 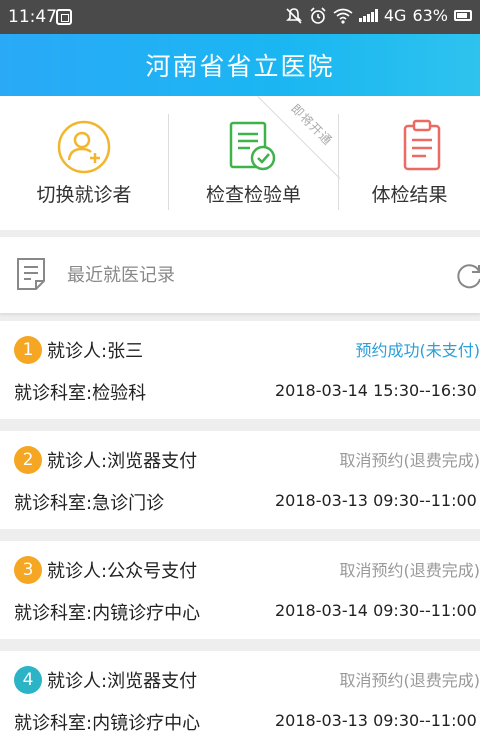 I want to click on page-title: 河南省省立医院, so click(x=240, y=66).